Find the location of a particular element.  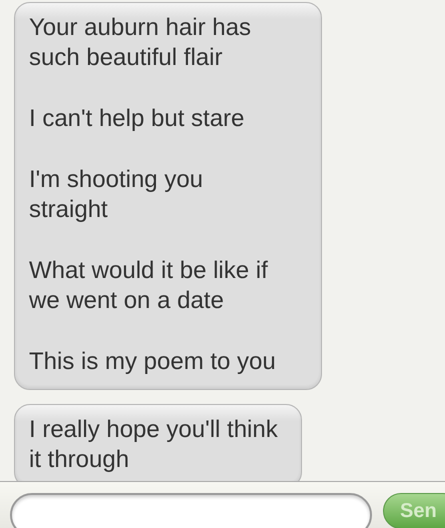

message-text: This is my poem to you is located at coordinates (153, 362).